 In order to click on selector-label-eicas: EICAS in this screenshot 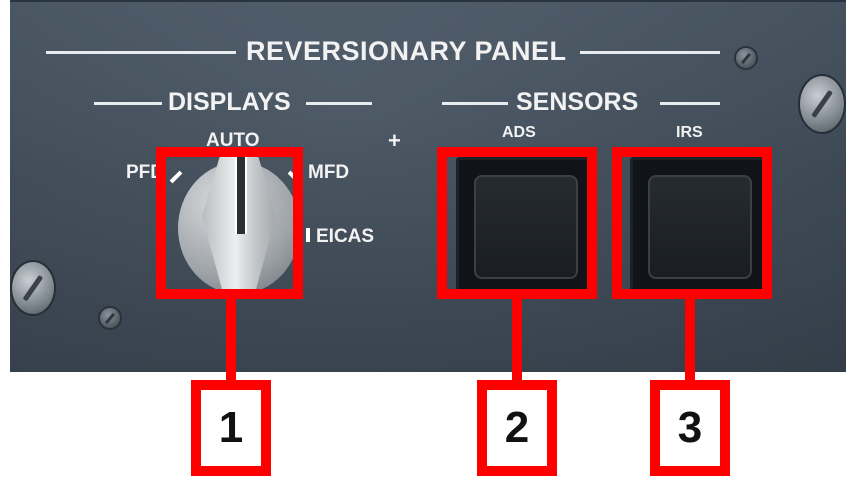, I will do `click(345, 236)`.